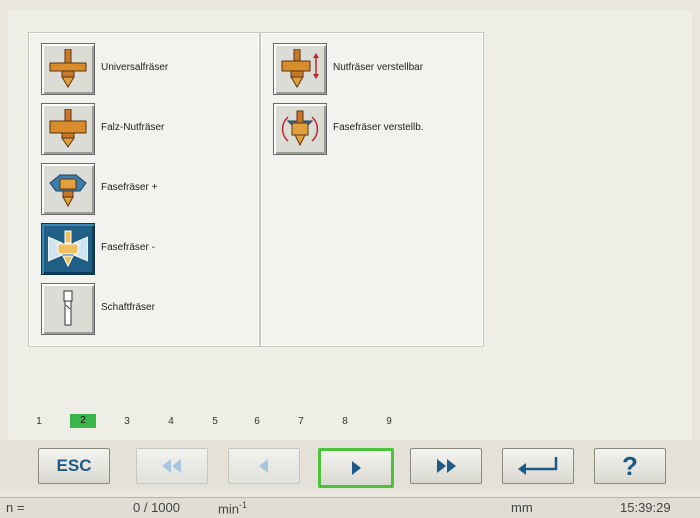 This screenshot has width=700, height=518. What do you see at coordinates (171, 421) in the screenshot?
I see `page-number: 4` at bounding box center [171, 421].